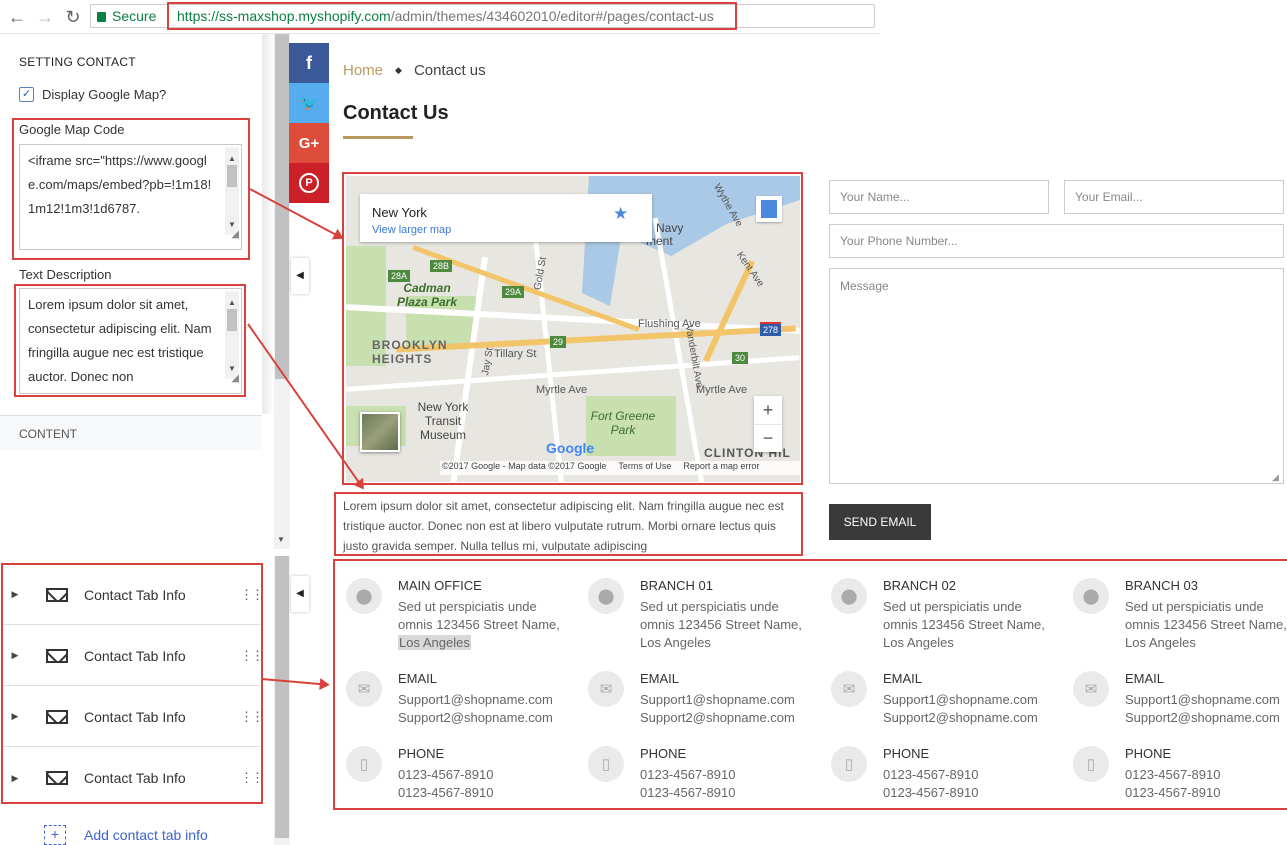 This screenshot has width=1287, height=845. Describe the element at coordinates (380, 432) in the screenshot. I see `satellite-toggle` at that location.